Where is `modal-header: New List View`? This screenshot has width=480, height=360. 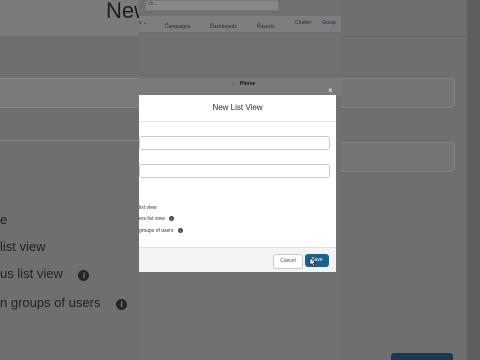
modal-header: New List View is located at coordinates (237, 108).